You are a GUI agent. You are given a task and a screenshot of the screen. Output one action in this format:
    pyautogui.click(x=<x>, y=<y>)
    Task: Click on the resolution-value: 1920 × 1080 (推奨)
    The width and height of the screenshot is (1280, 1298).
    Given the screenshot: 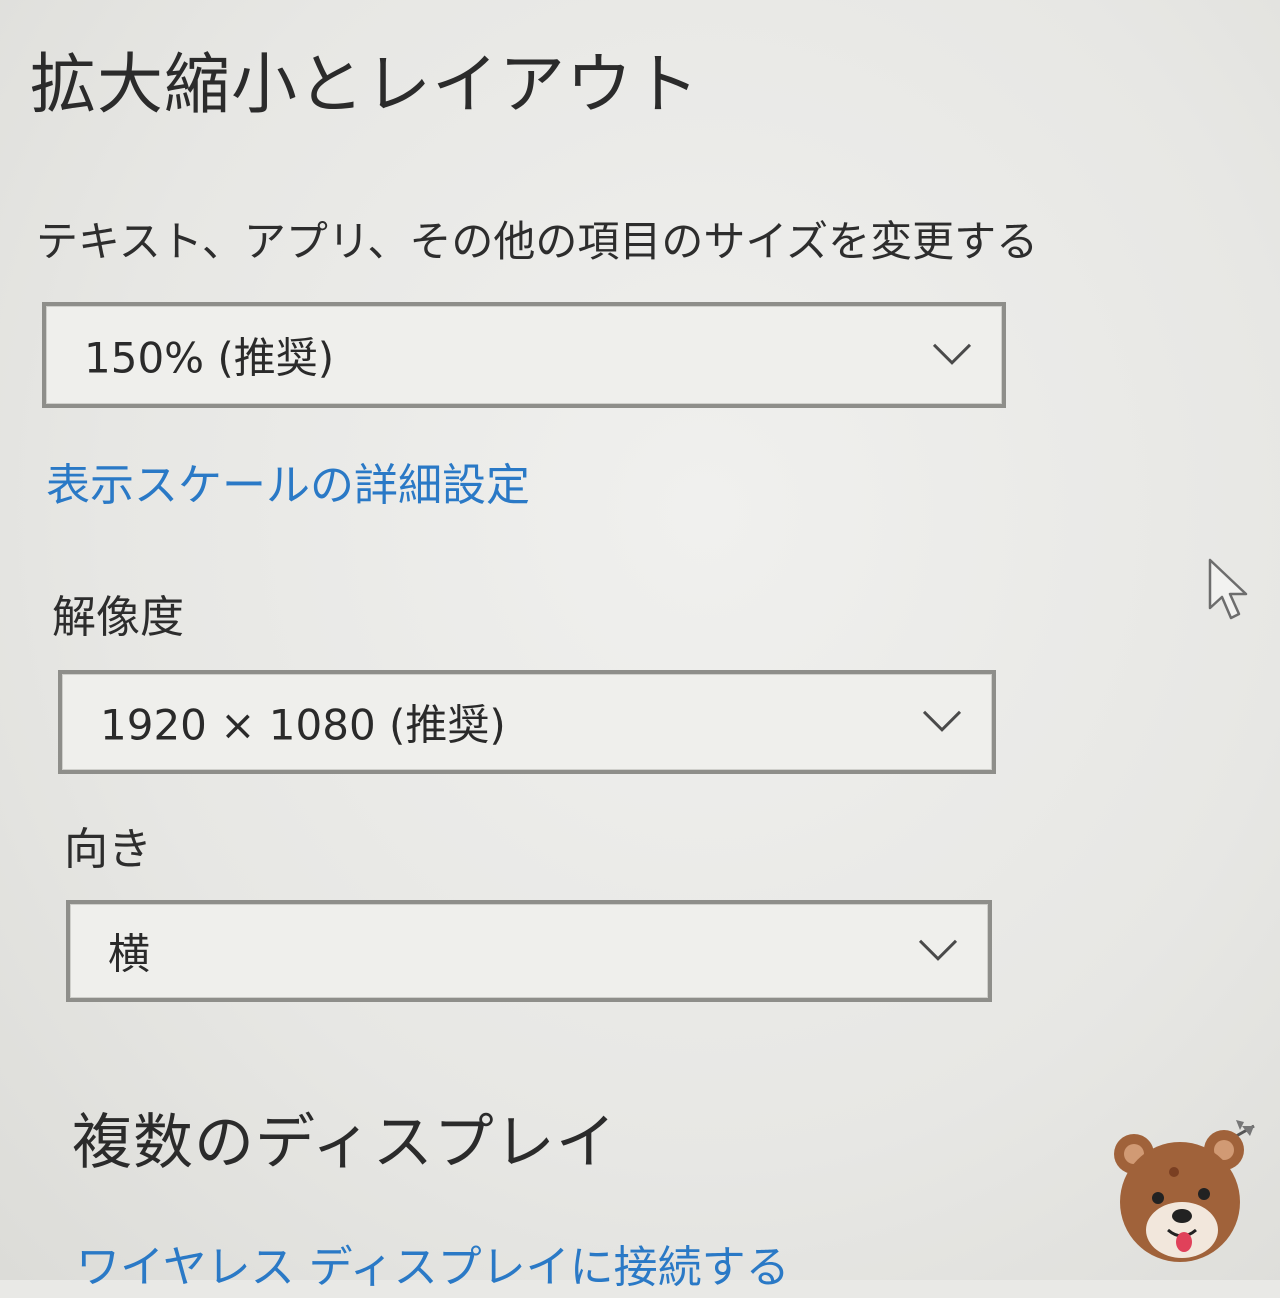 What is the action you would take?
    pyautogui.click(x=303, y=725)
    